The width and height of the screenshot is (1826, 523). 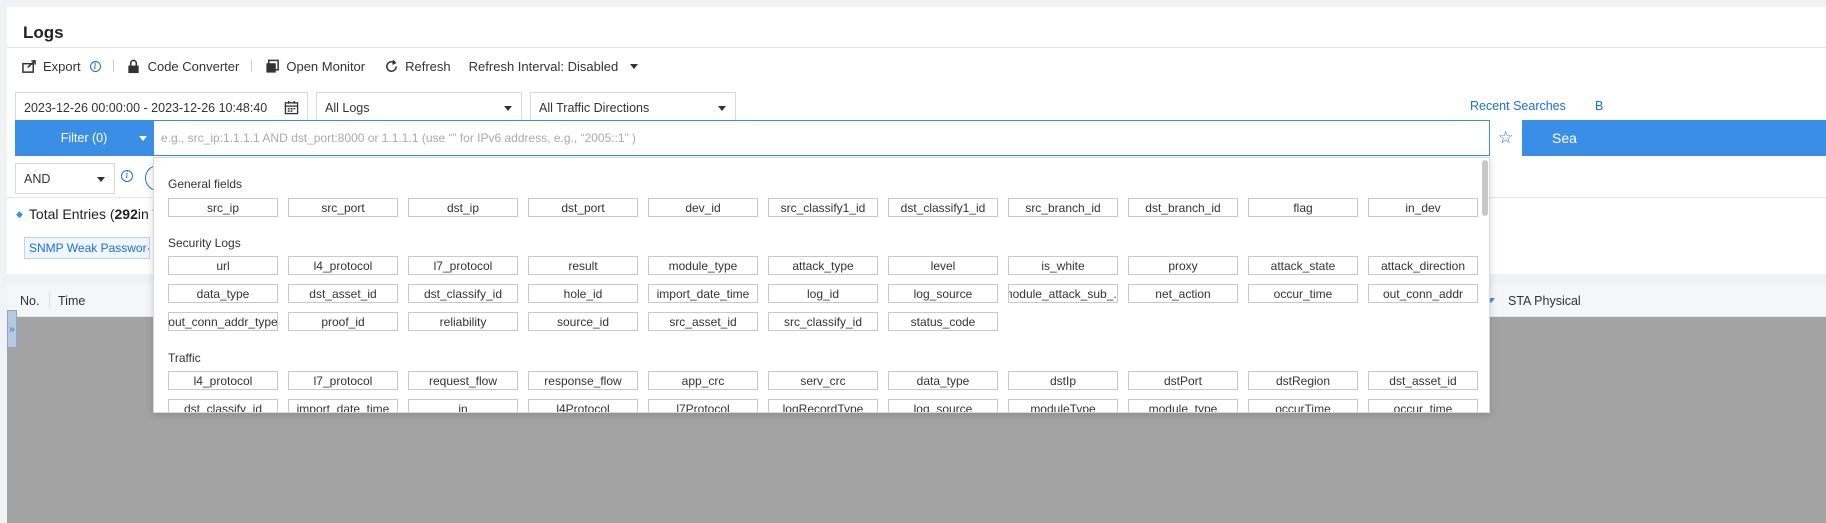 What do you see at coordinates (1303, 265) in the screenshot?
I see `field-chip: attack_state` at bounding box center [1303, 265].